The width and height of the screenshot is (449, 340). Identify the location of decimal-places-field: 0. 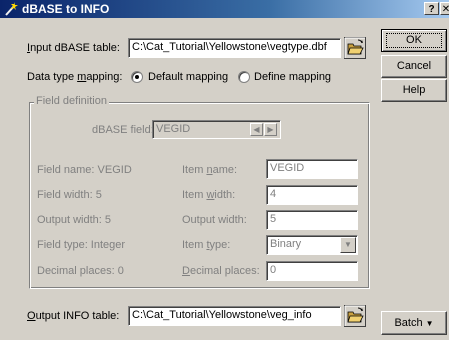
(312, 271).